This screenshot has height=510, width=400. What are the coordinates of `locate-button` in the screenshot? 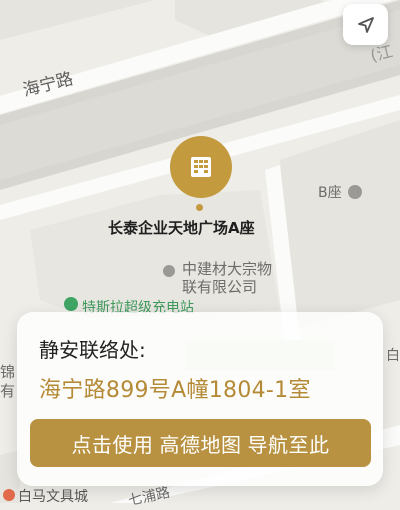 It's located at (365, 24).